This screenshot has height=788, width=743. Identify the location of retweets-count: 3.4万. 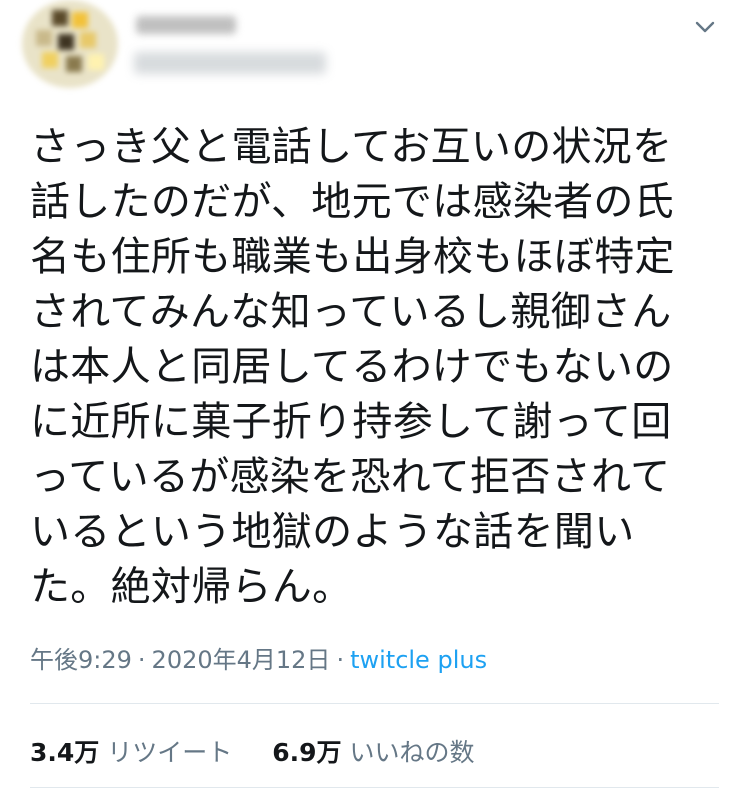
(65, 752).